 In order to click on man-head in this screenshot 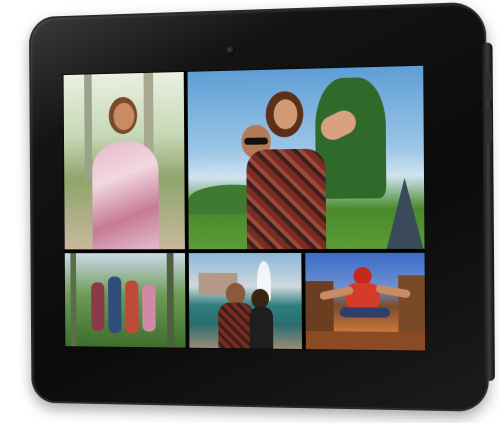, I will do `click(235, 293)`.